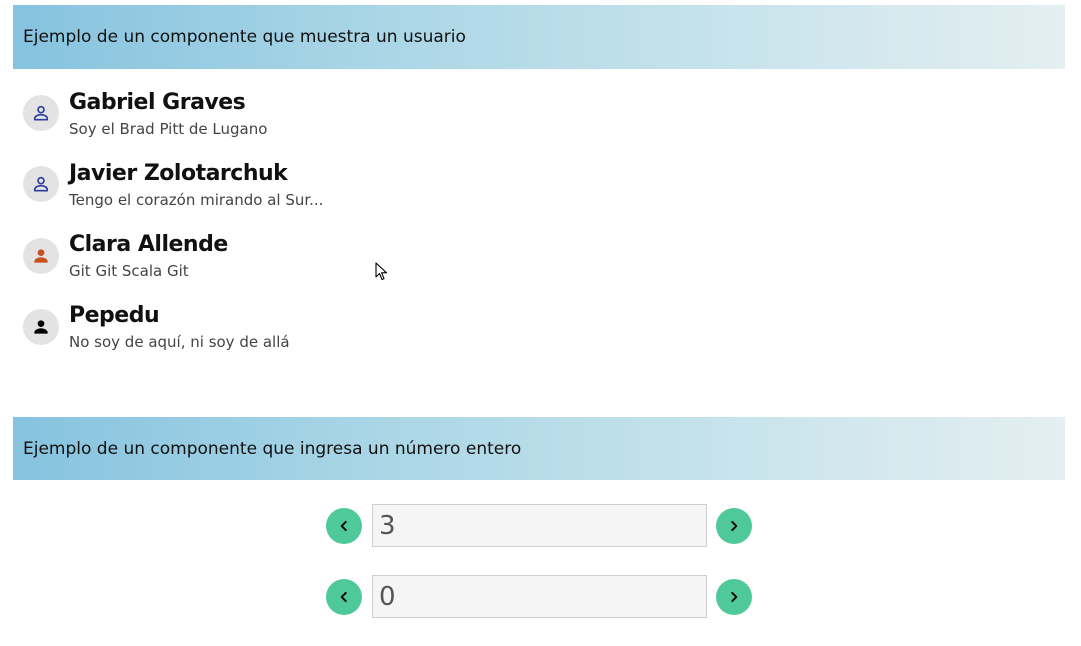 This screenshot has width=1081, height=646. What do you see at coordinates (114, 315) in the screenshot?
I see `user-name: Pepedu` at bounding box center [114, 315].